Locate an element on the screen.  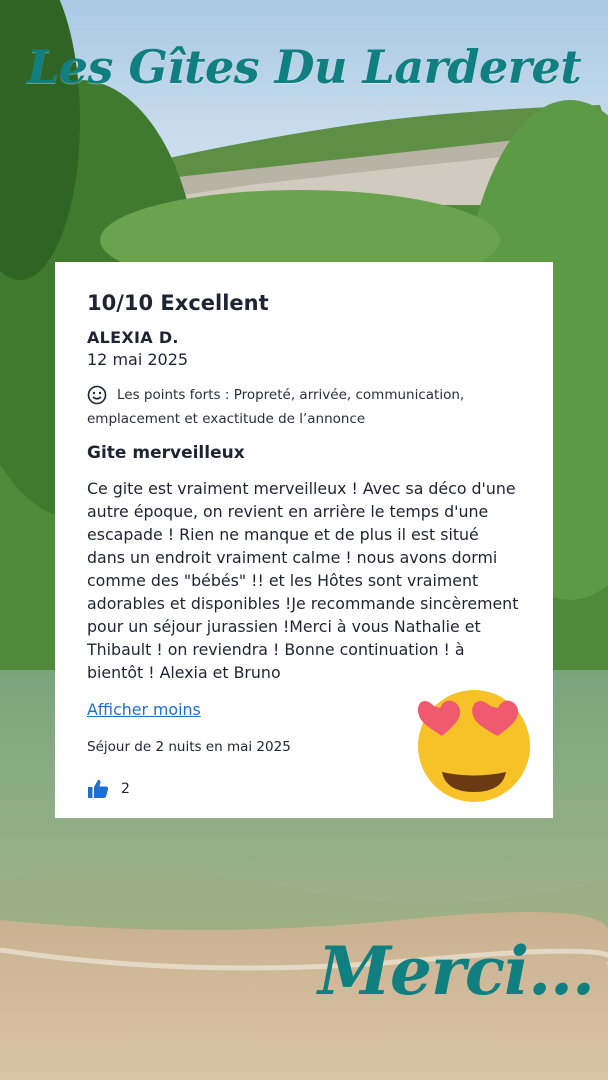
review-title: Gite merveilleux is located at coordinates (166, 453).